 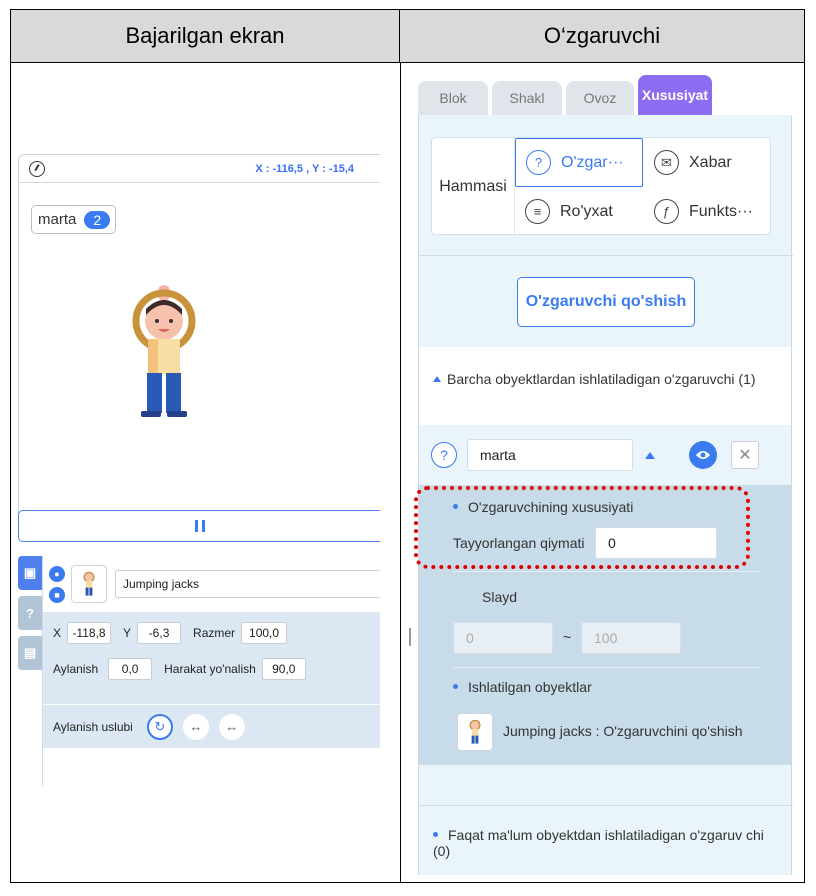 I want to click on rotation-style-row: Aylanish uslubi ↻ ↔ ↔, so click(x=211, y=726).